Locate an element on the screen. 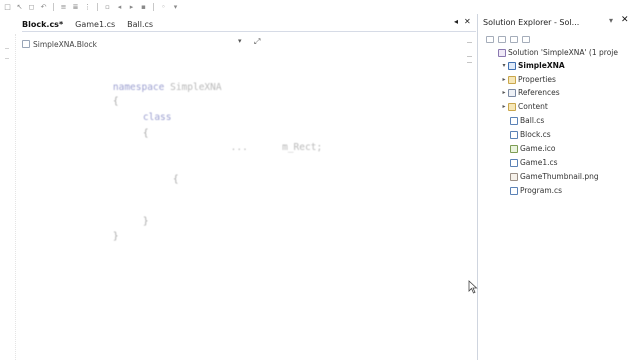  toolbar-dropdown-icon: ▾ is located at coordinates (175, 7).